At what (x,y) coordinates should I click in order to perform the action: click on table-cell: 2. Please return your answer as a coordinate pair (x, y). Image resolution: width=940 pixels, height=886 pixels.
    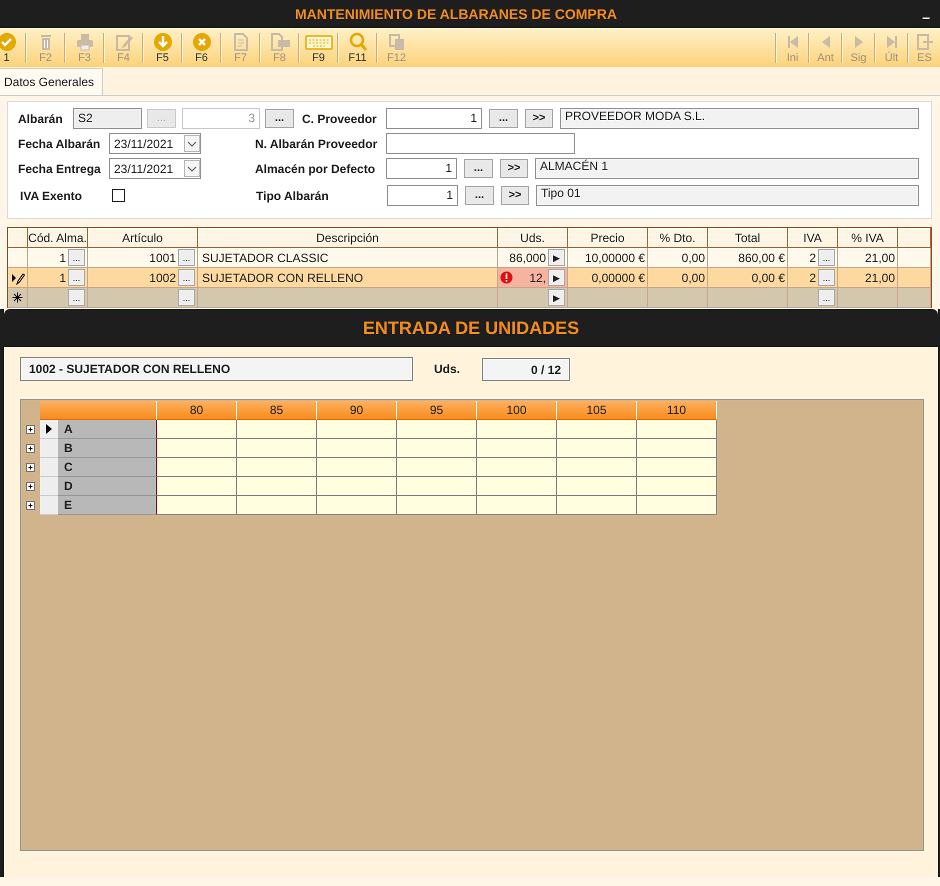
    Looking at the image, I should click on (812, 257).